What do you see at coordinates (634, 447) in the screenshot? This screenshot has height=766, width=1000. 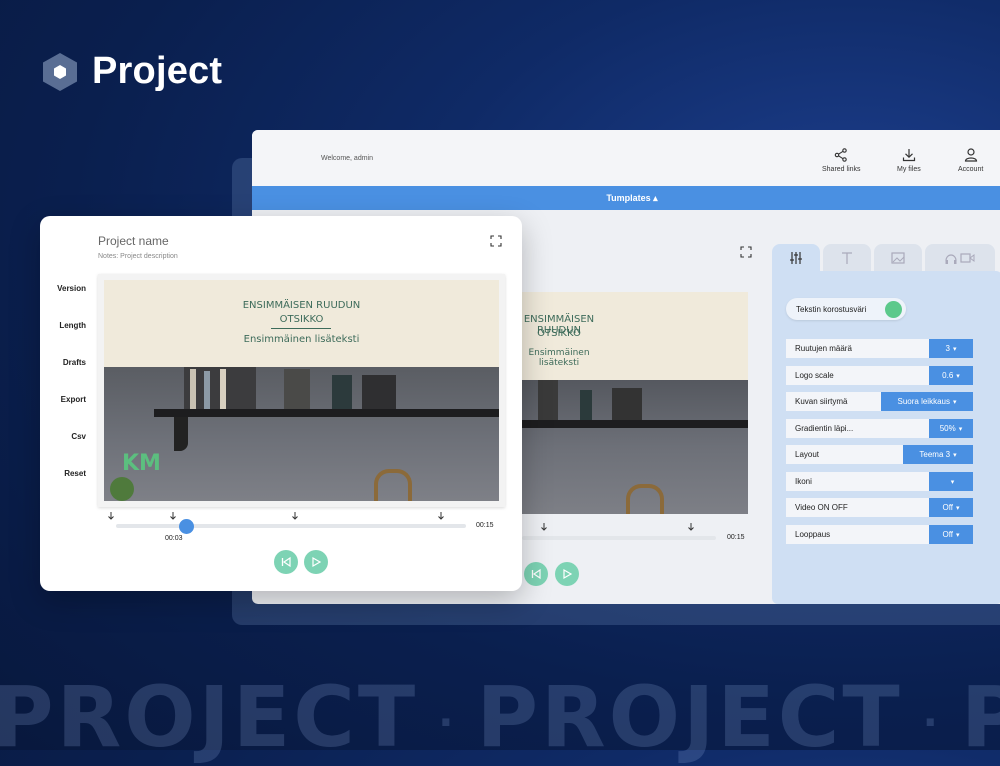 I see `preview-photo` at bounding box center [634, 447].